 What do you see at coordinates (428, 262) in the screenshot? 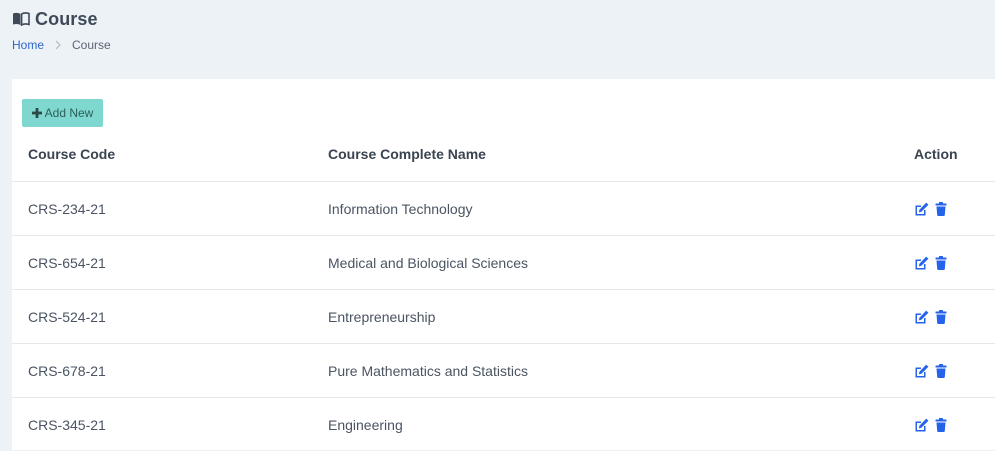
I see `course-name-cell: Medical and Biological Sciences` at bounding box center [428, 262].